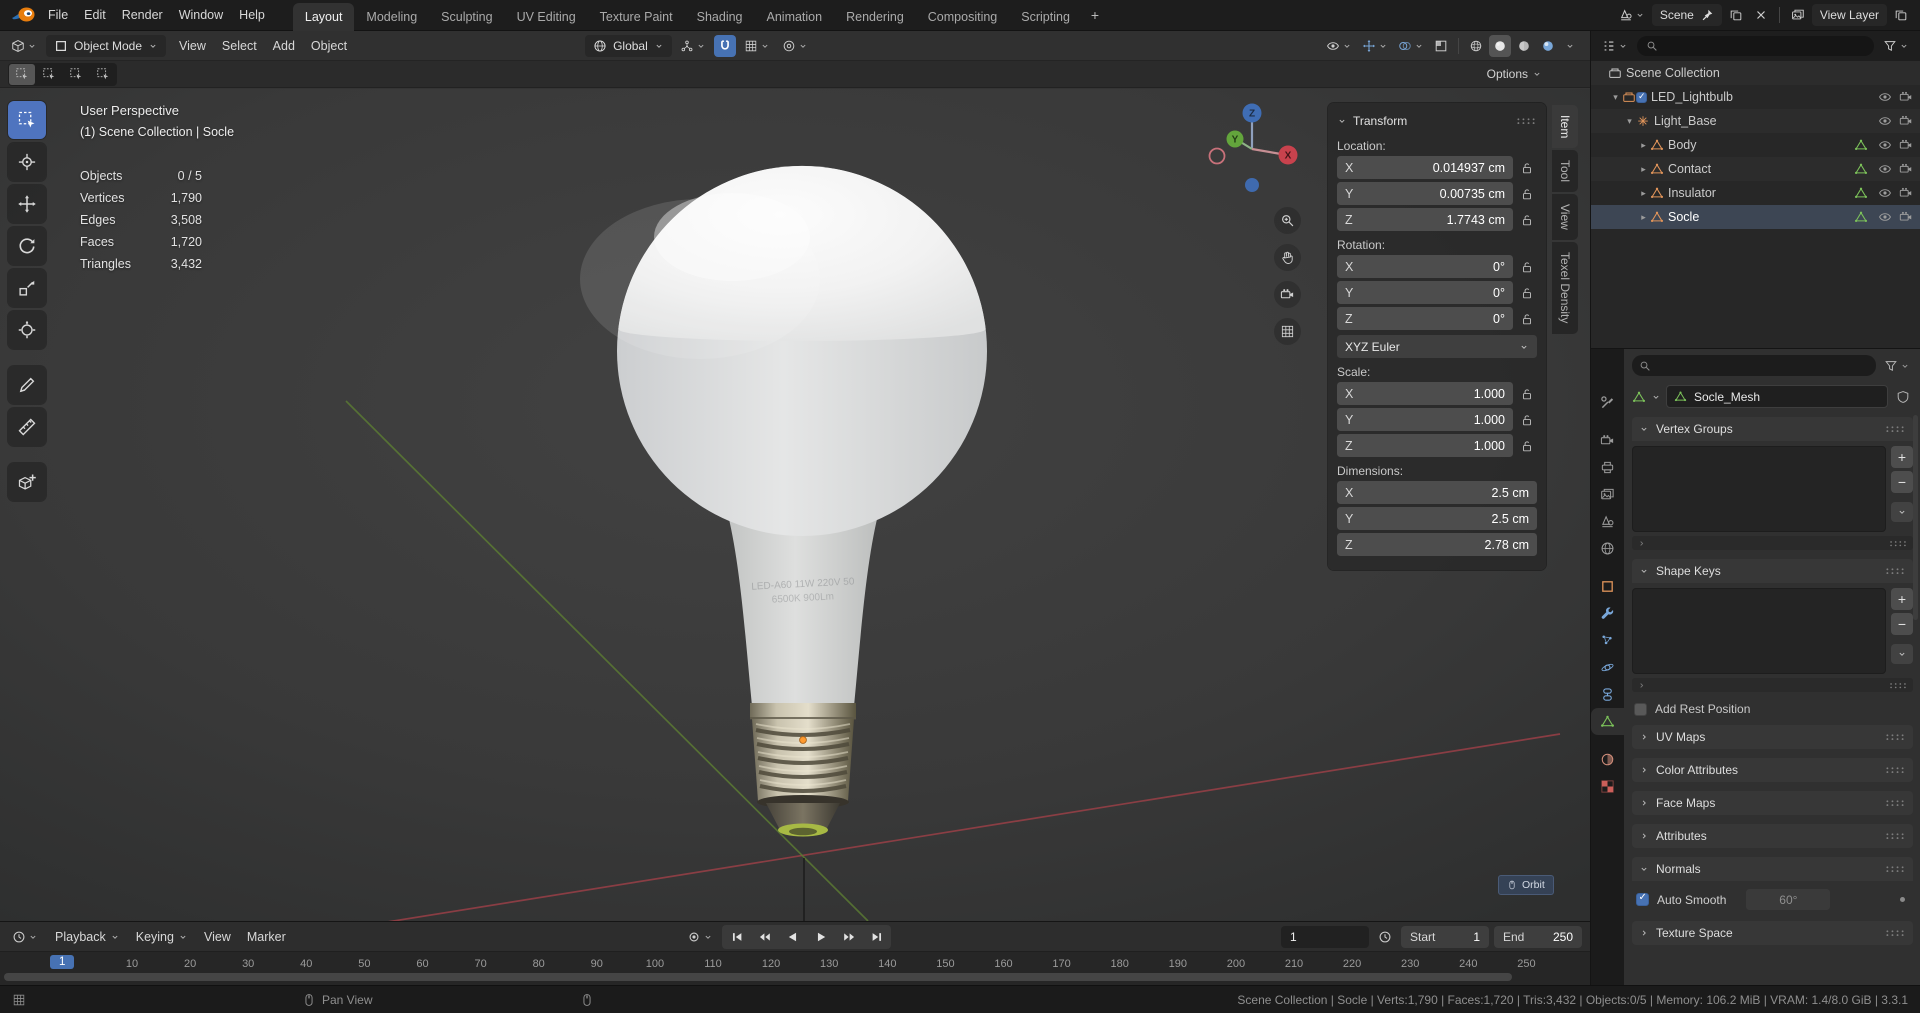 This screenshot has height=1013, width=1920. What do you see at coordinates (736, 937) in the screenshot?
I see `jump-to-start-button` at bounding box center [736, 937].